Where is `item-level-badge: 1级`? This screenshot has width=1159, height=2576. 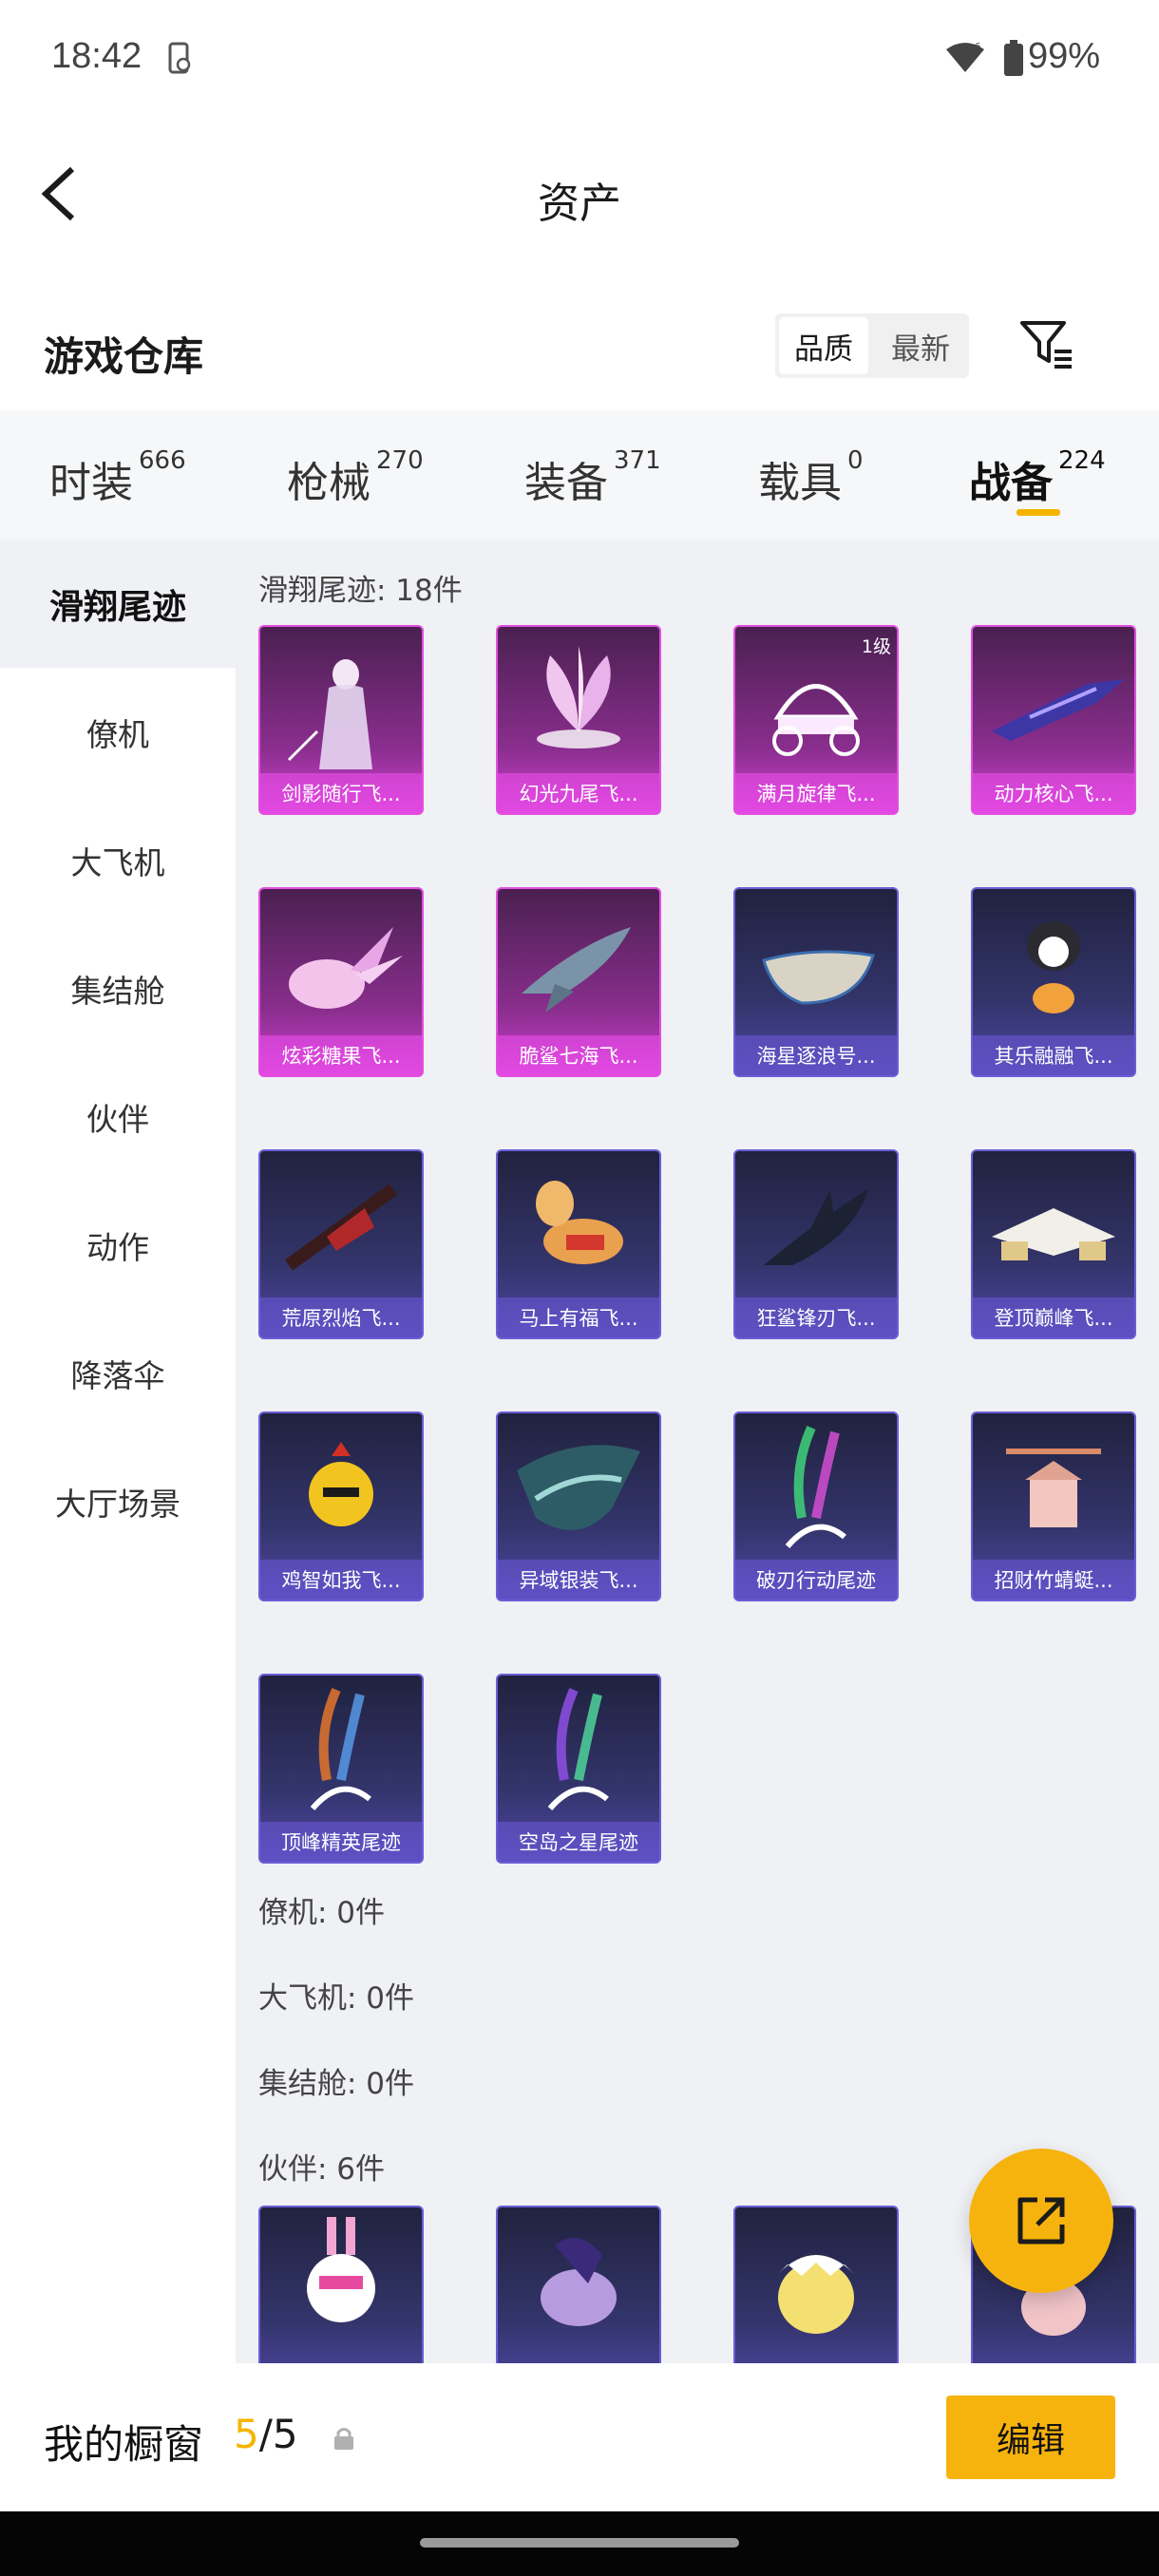
item-level-badge: 1级 is located at coordinates (876, 646).